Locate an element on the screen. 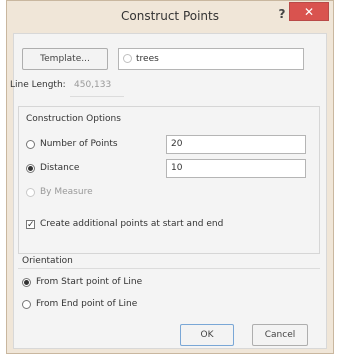  from-start-radio is located at coordinates (26, 282).